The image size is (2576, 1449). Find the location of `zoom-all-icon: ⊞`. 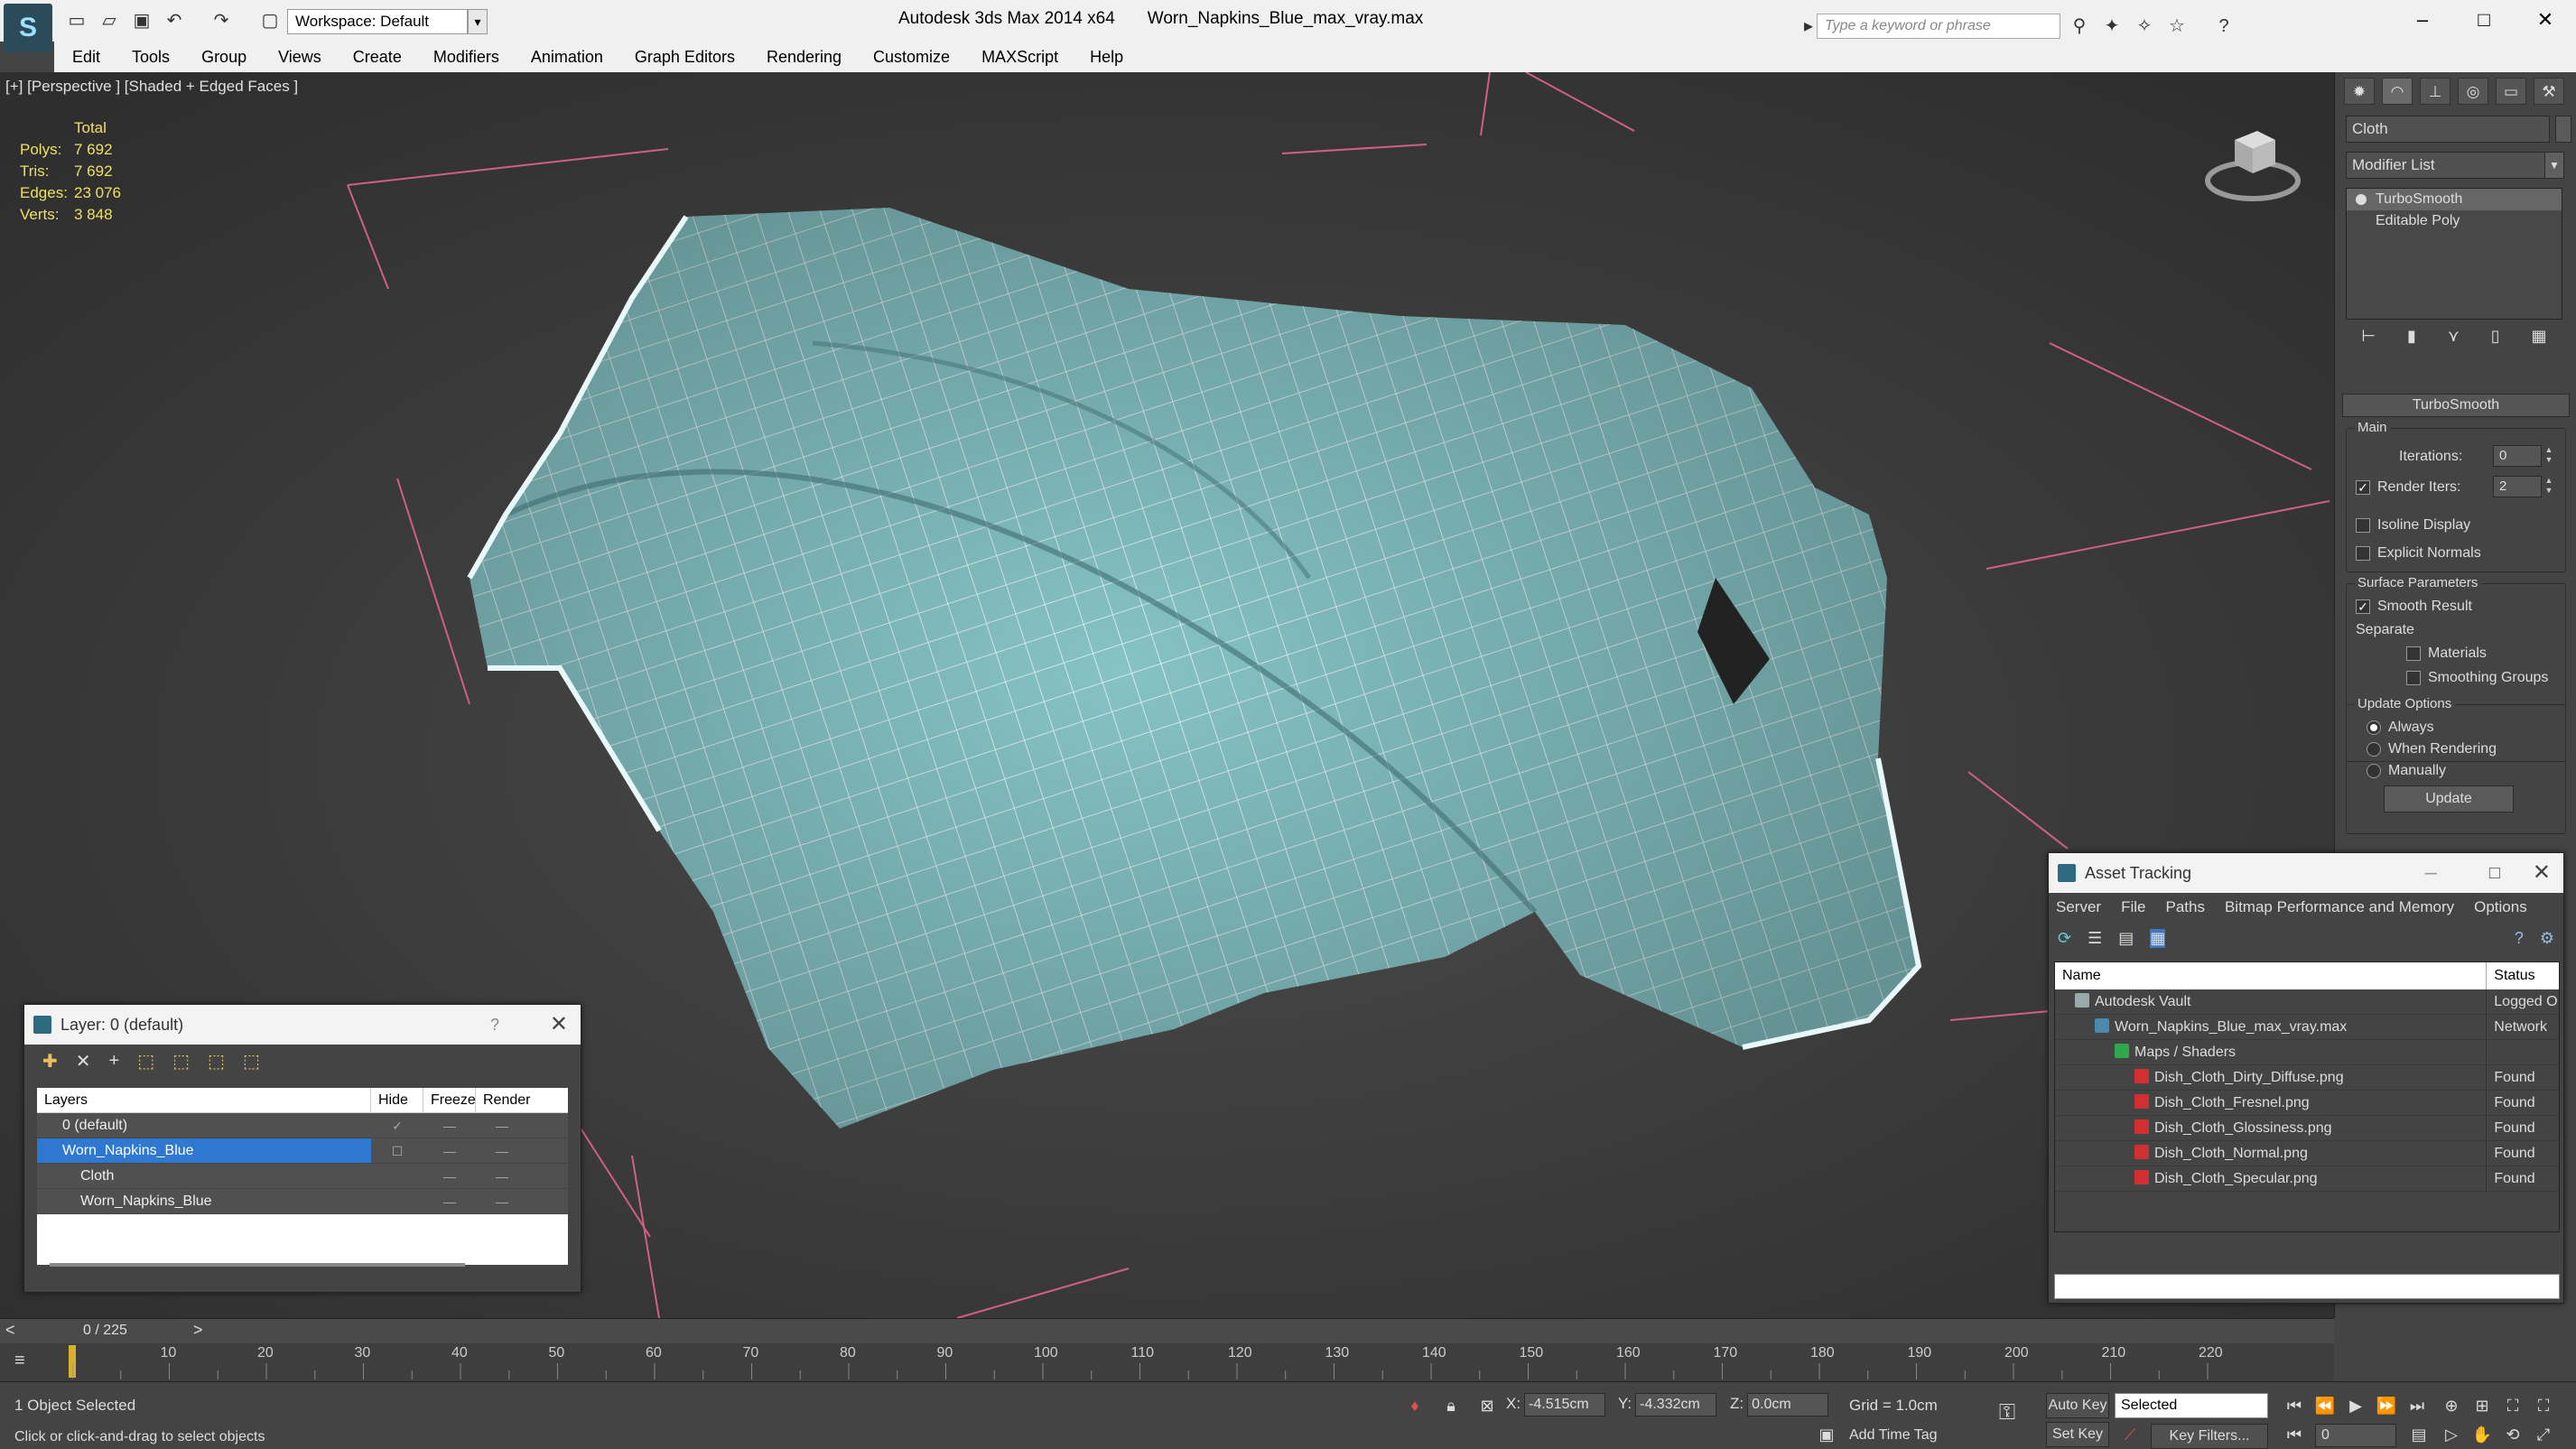

zoom-all-icon: ⊞ is located at coordinates (2482, 1405).